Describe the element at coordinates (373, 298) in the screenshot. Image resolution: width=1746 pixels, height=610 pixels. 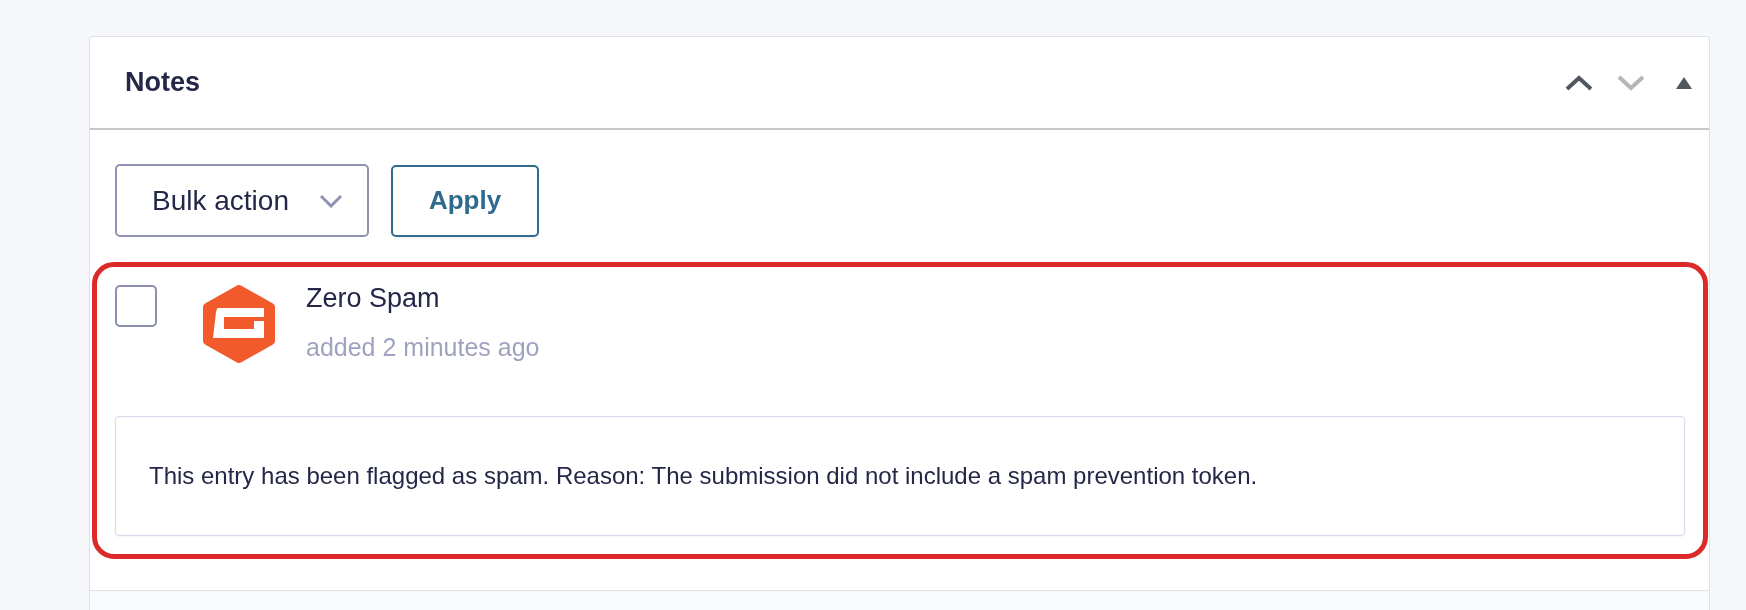
I see `note-author: Zero Spam` at that location.